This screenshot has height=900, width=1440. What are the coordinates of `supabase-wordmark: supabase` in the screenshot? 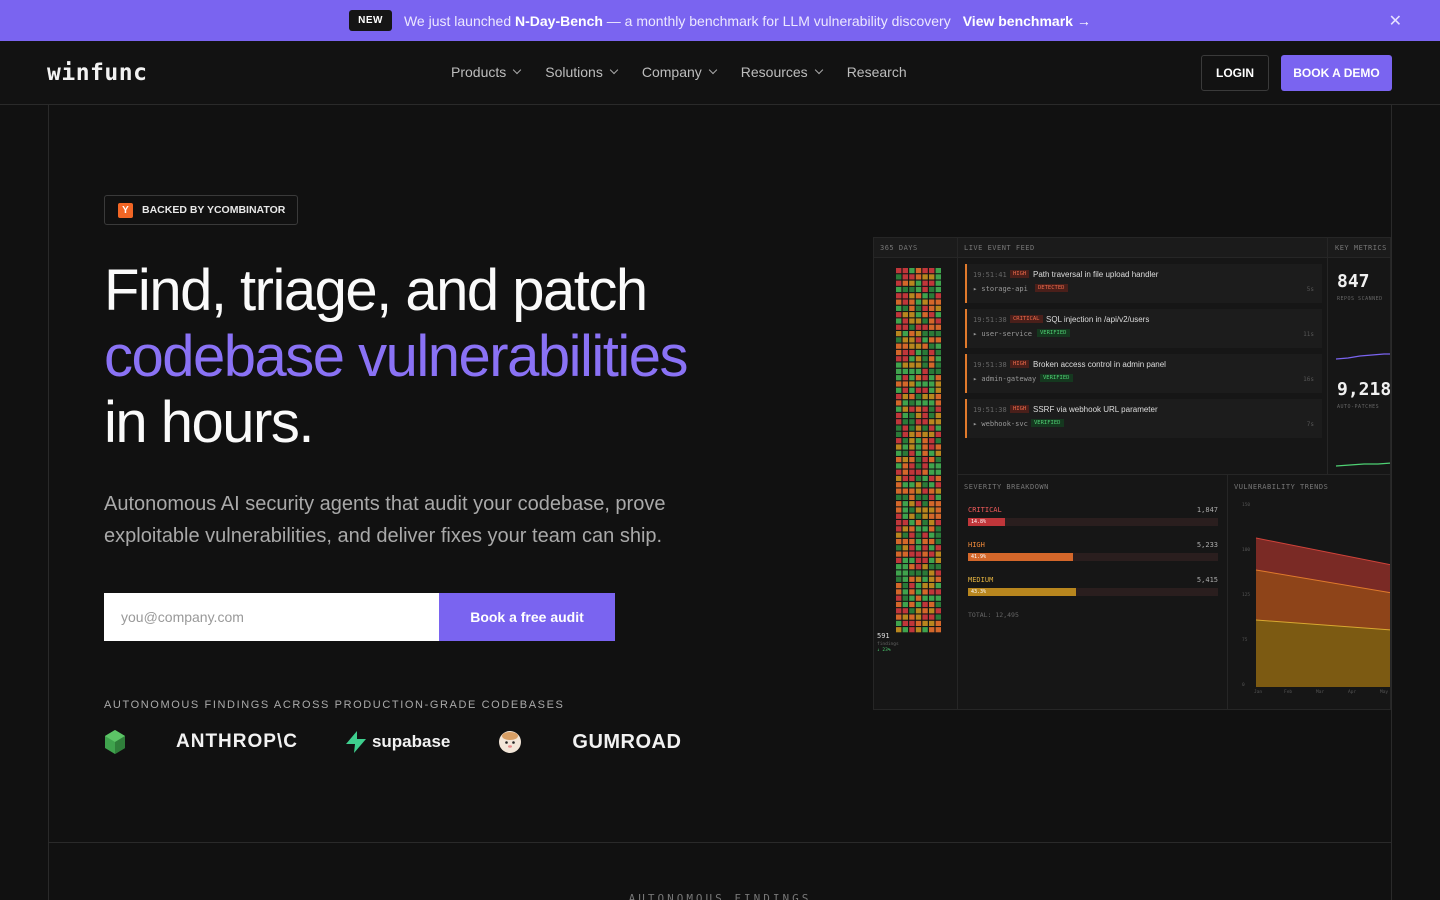 It's located at (411, 741).